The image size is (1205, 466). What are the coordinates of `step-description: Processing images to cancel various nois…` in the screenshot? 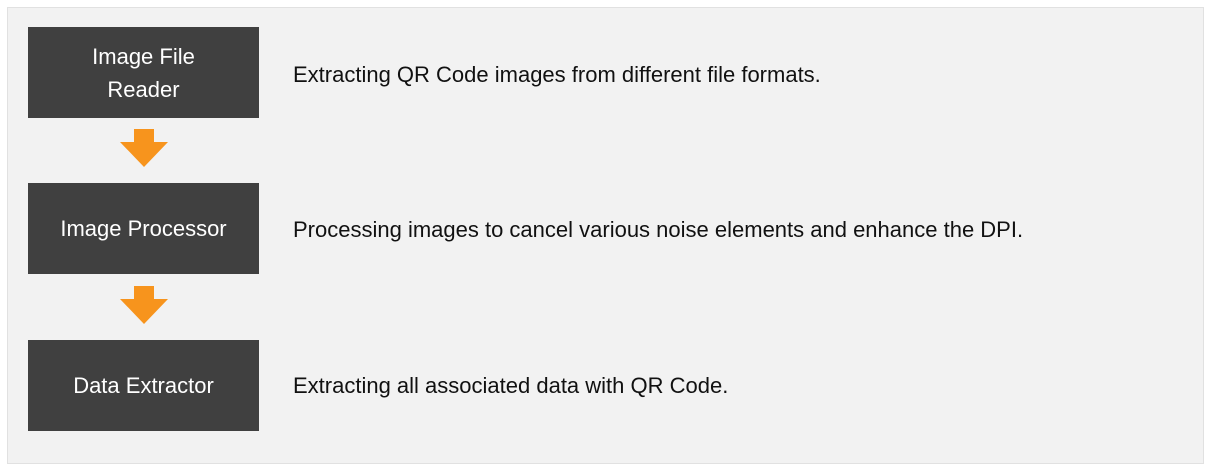 It's located at (658, 229).